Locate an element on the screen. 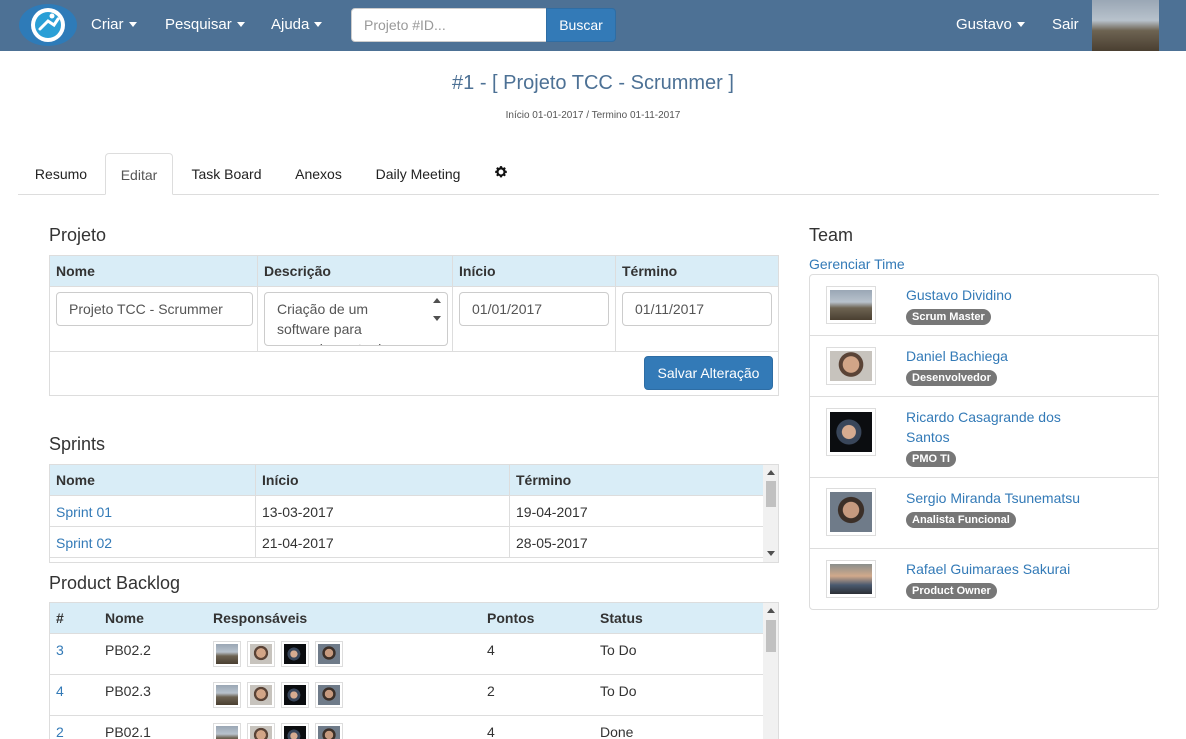 This screenshot has width=1186, height=739. sprint-link: Sprint 01 is located at coordinates (84, 512).